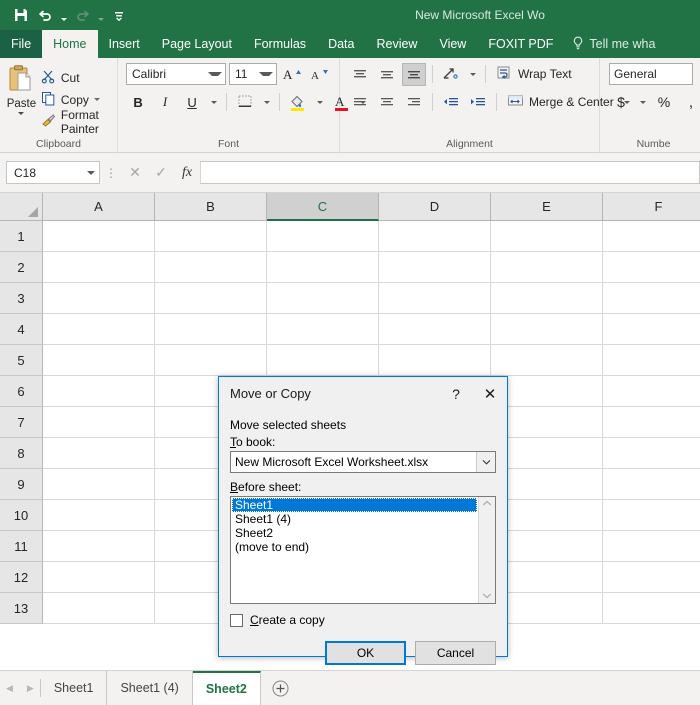 This screenshot has width=700, height=705. What do you see at coordinates (354, 519) in the screenshot?
I see `sheet-list-item: Sheet1 (4)` at bounding box center [354, 519].